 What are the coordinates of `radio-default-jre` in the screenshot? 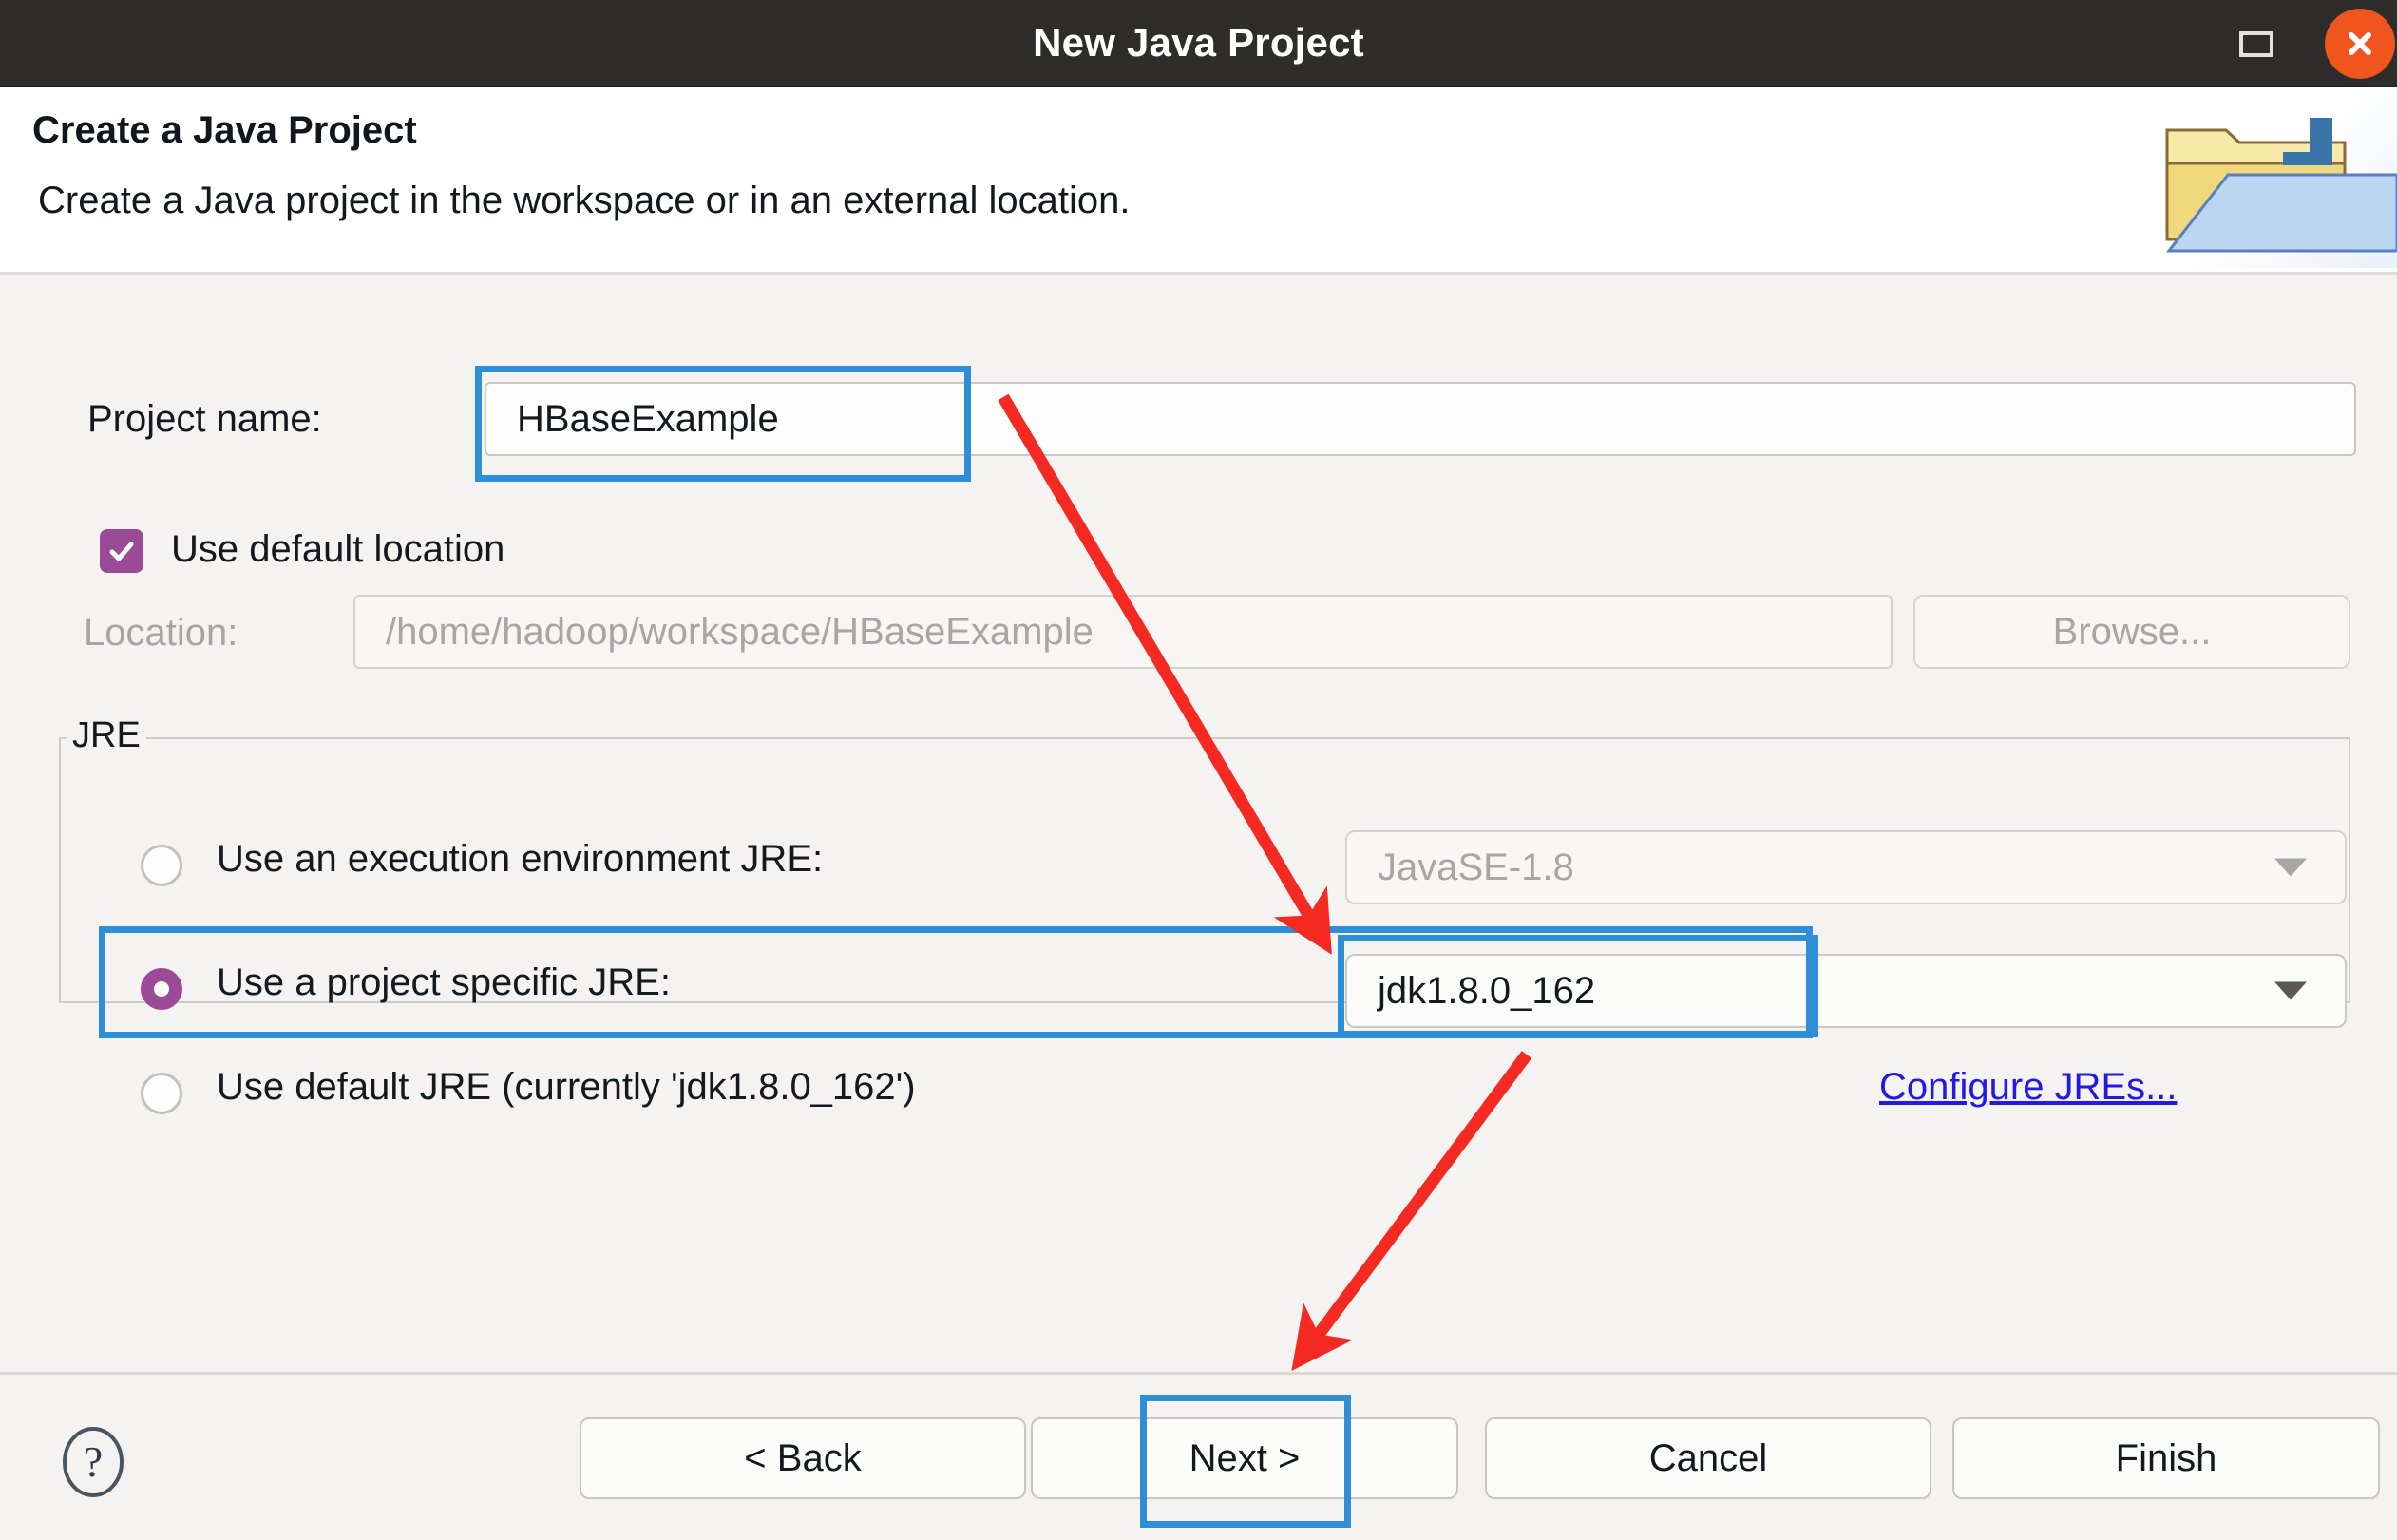 It's located at (161, 1093).